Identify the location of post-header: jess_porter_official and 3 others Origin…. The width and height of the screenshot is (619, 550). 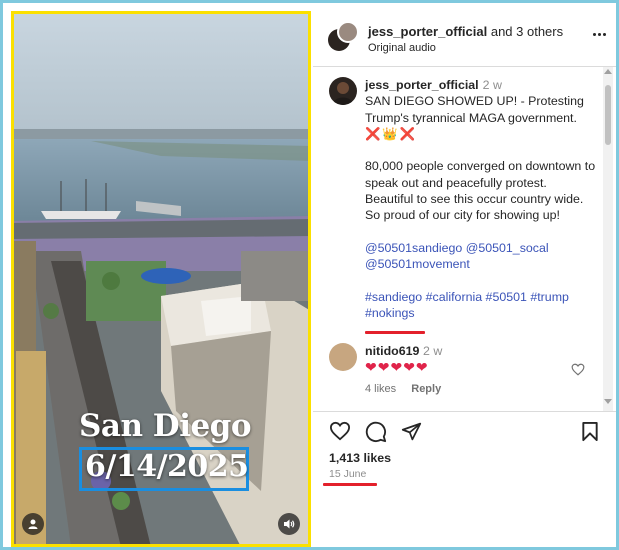
(464, 39).